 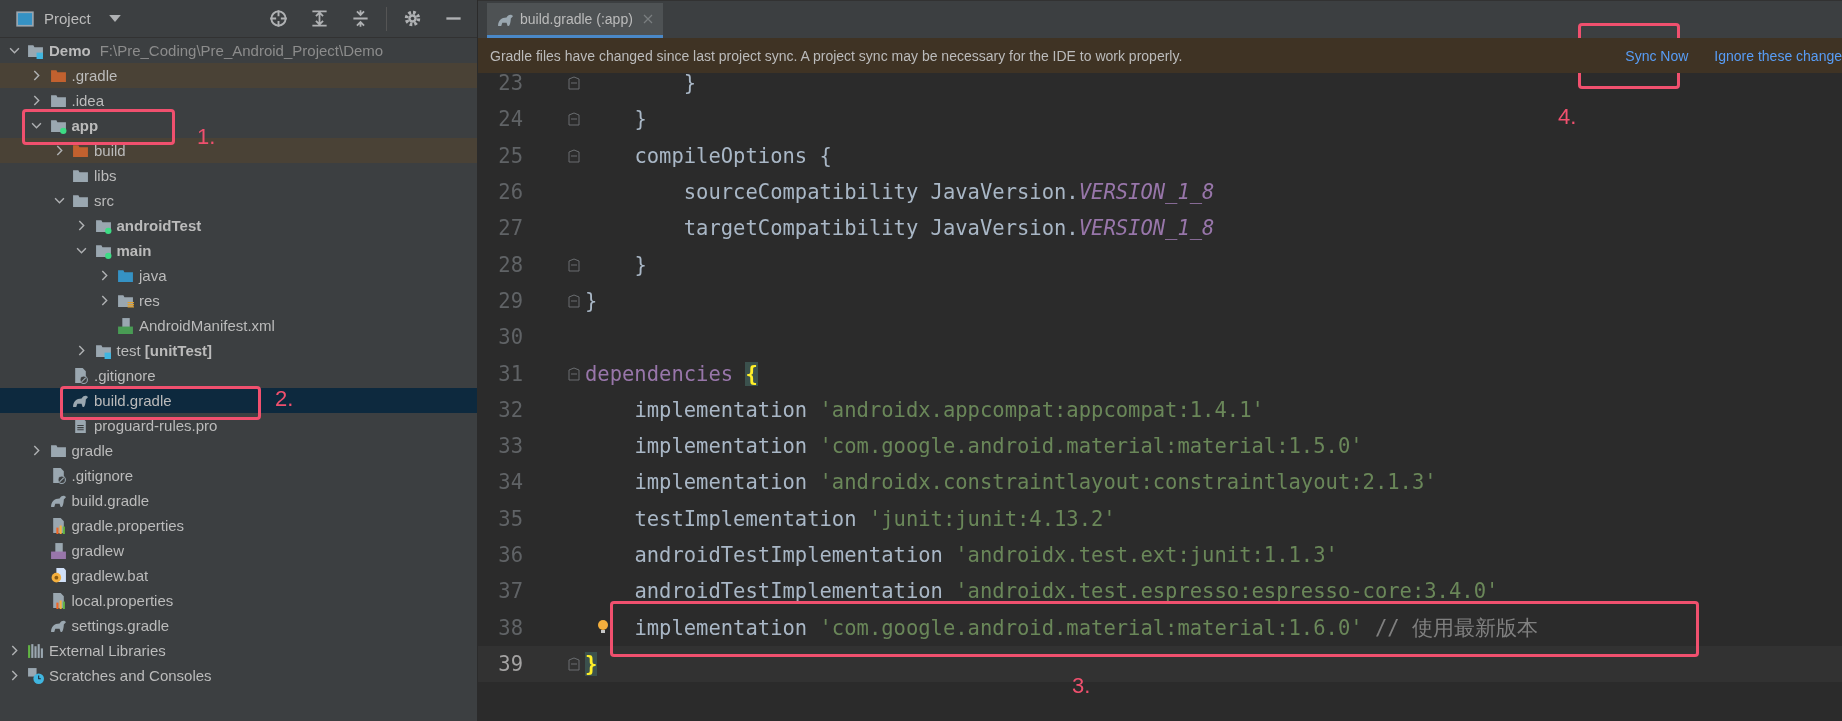 I want to click on code-line: targetCompatibility JavaVersion.VERSION_1_8, so click(x=949, y=228).